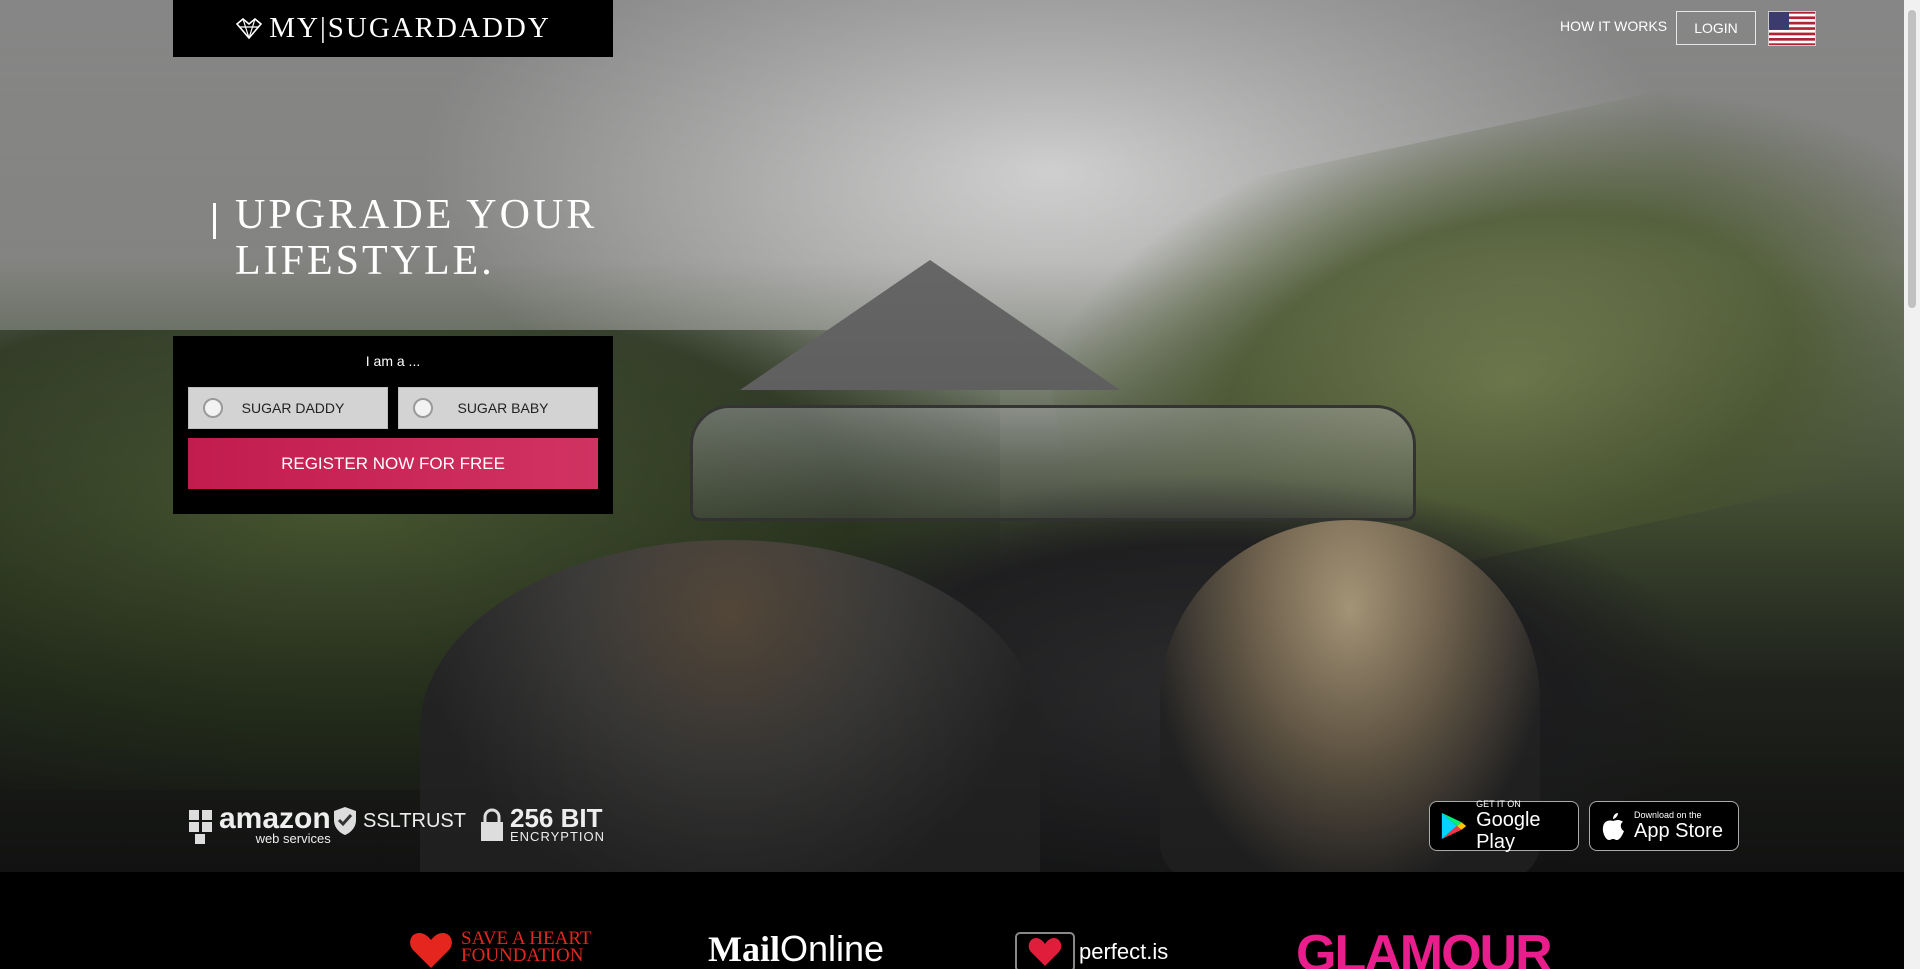  I want to click on role-sugar-baby-option: SUGAR BABY, so click(498, 408).